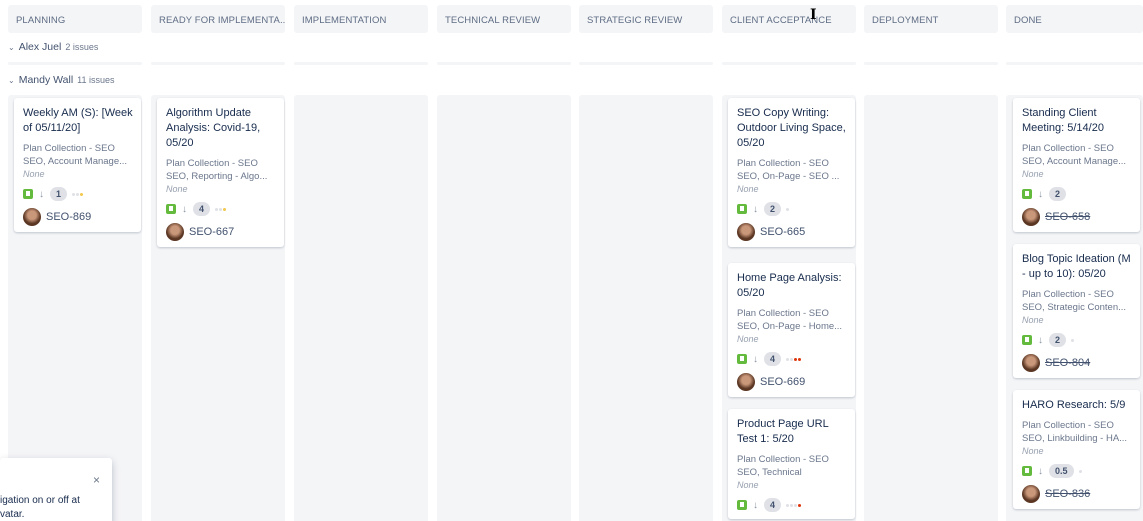 The height and width of the screenshot is (521, 1143). What do you see at coordinates (68, 217) in the screenshot?
I see `issue-key: SEO-869` at bounding box center [68, 217].